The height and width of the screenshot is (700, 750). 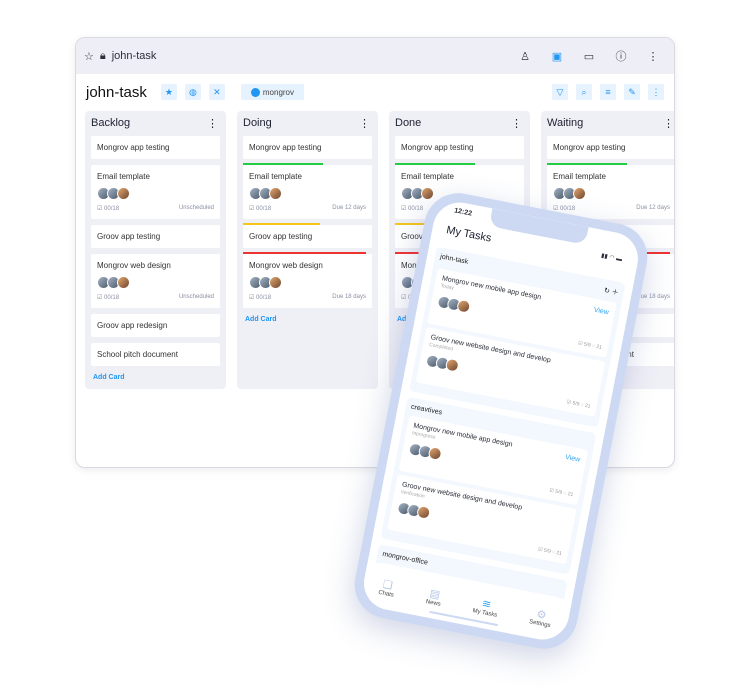 I want to click on status-icons: ▮▮ ◠ ▬, so click(x=611, y=258).